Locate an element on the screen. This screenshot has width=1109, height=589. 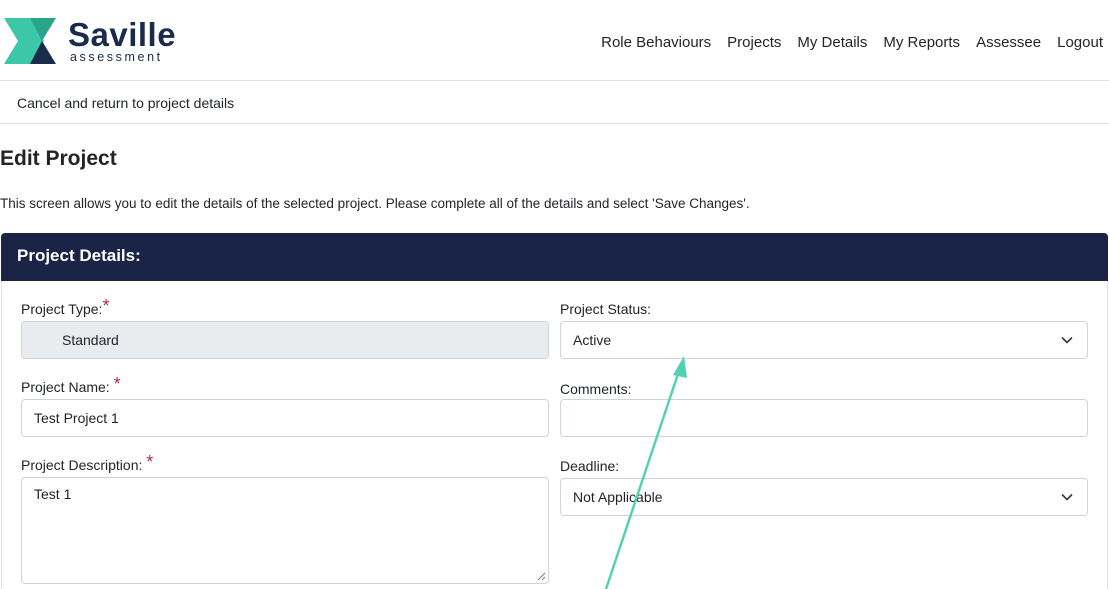
project-name-label: Project Name: * is located at coordinates (71, 387).